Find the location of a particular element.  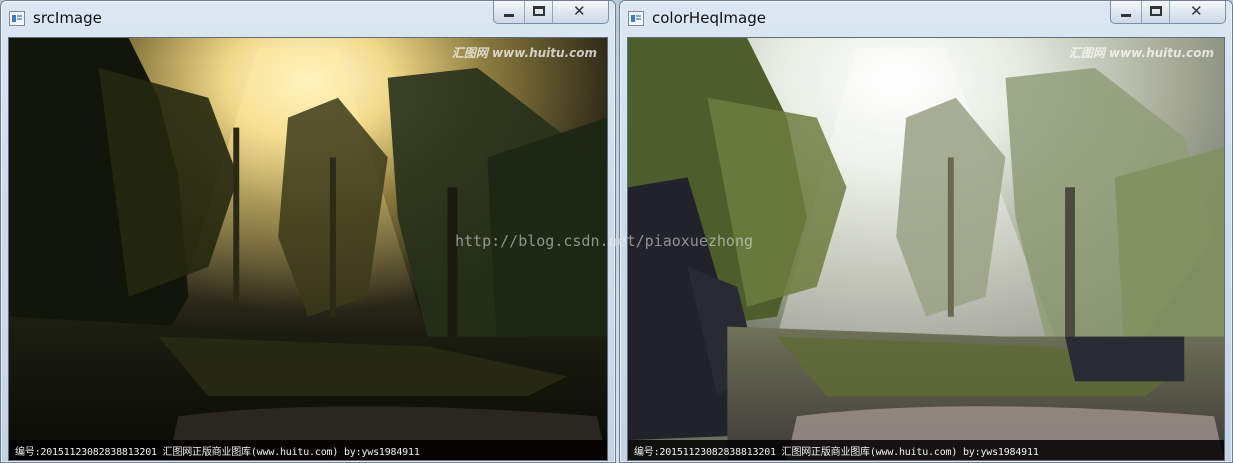

window-title: srcImage is located at coordinates (67, 18).